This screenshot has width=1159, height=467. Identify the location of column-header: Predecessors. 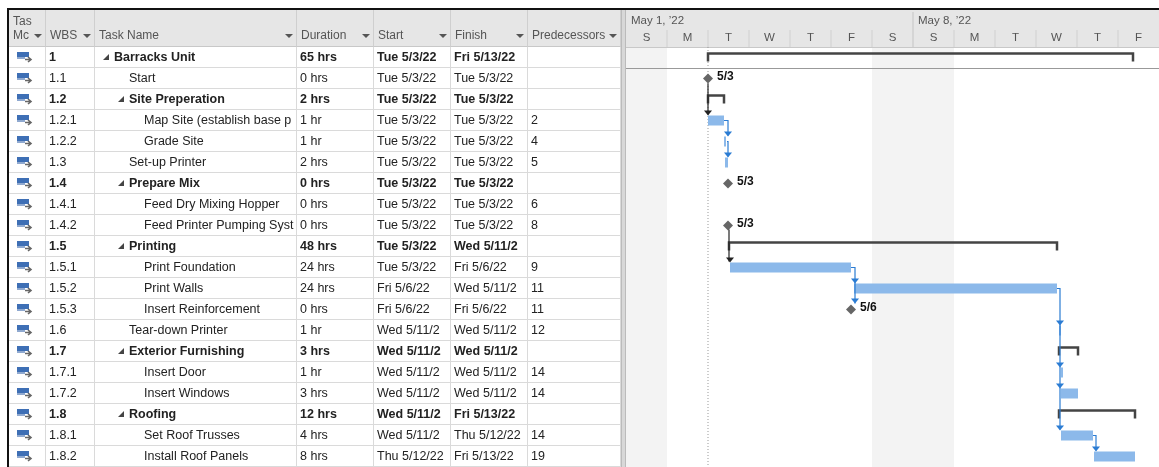
(574, 28).